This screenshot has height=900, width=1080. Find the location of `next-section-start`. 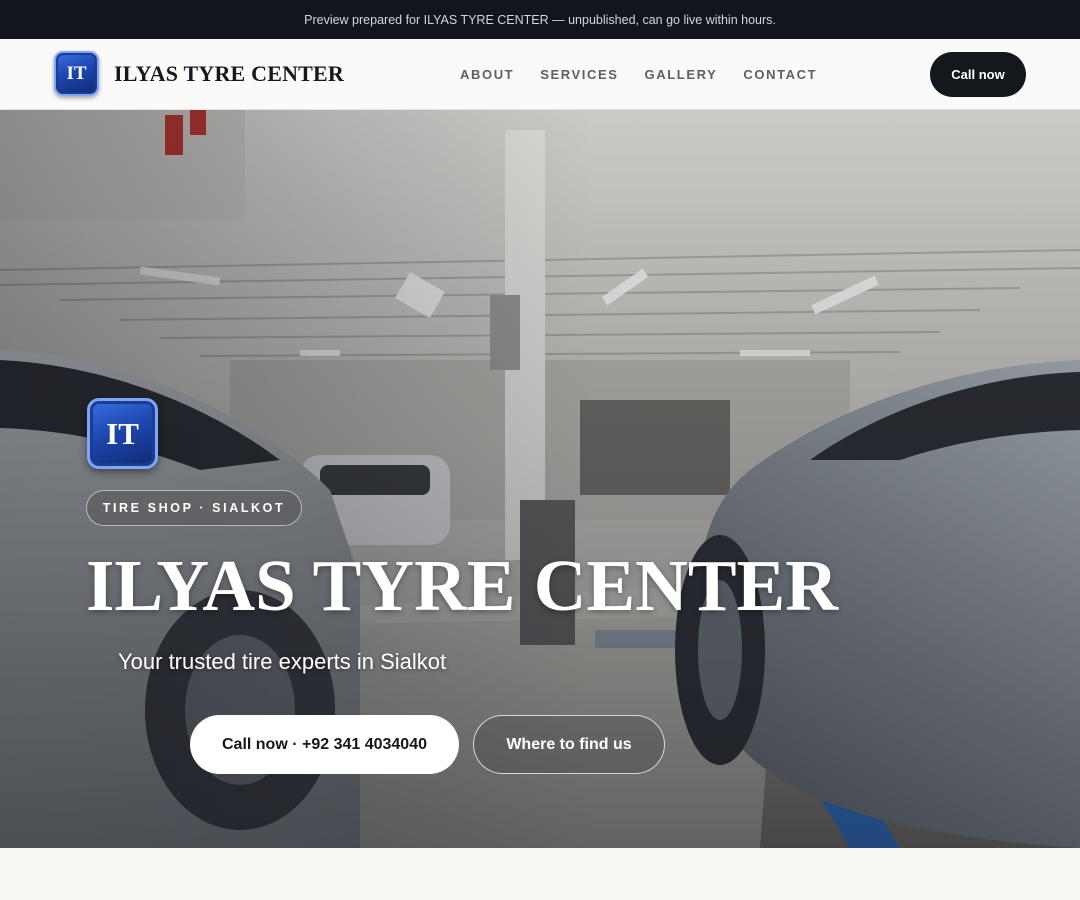

next-section-start is located at coordinates (540, 874).